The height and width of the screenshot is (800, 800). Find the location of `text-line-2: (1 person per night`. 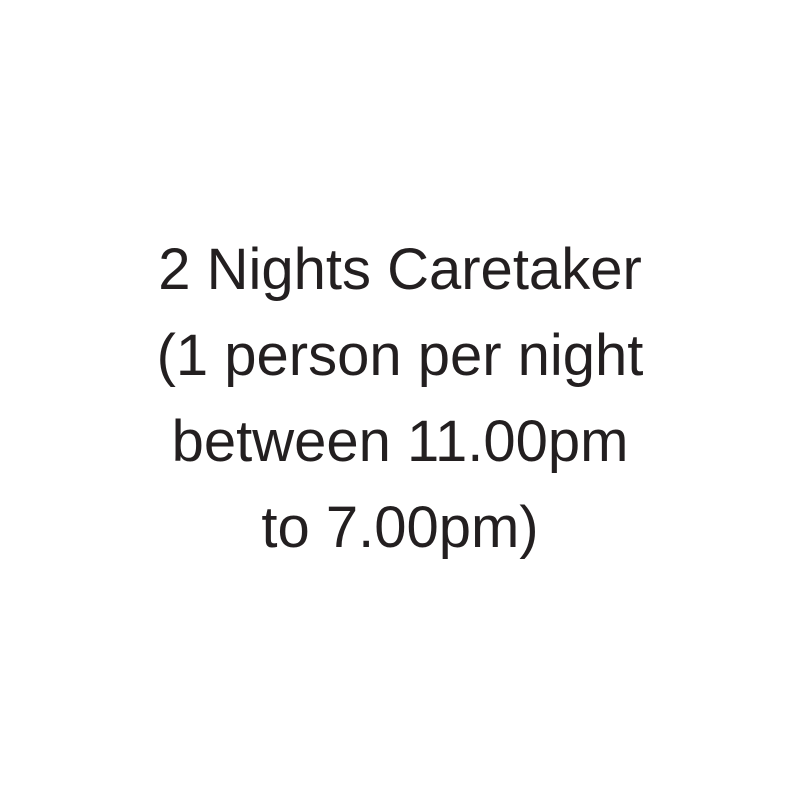

text-line-2: (1 person per night is located at coordinates (400, 355).